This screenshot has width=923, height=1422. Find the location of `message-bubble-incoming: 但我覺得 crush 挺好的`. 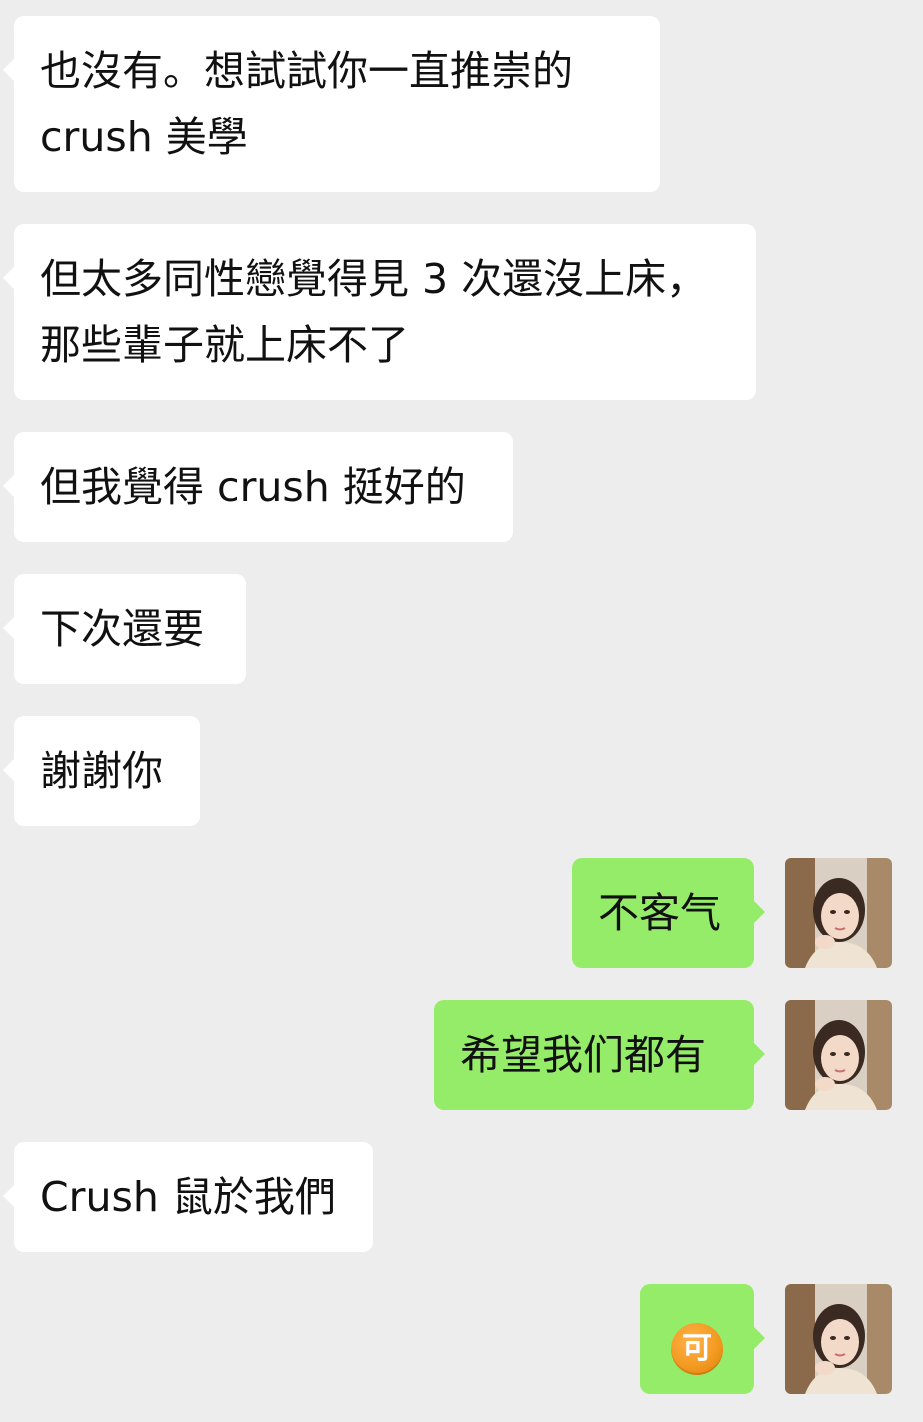

message-bubble-incoming: 但我覺得 crush 挺好的 is located at coordinates (258, 487).